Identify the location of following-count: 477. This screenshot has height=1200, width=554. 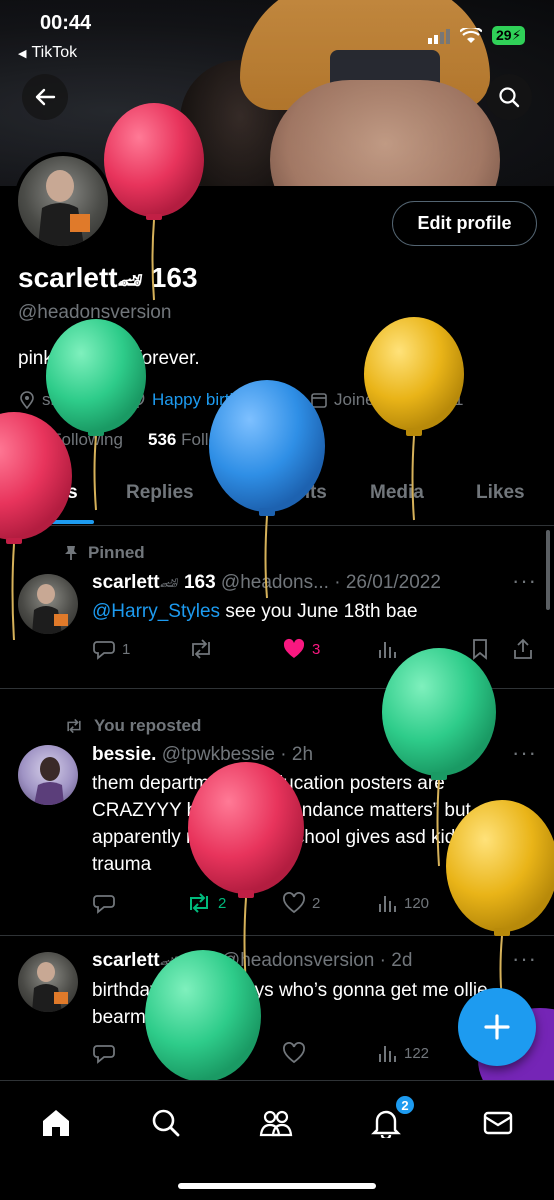
(32, 439).